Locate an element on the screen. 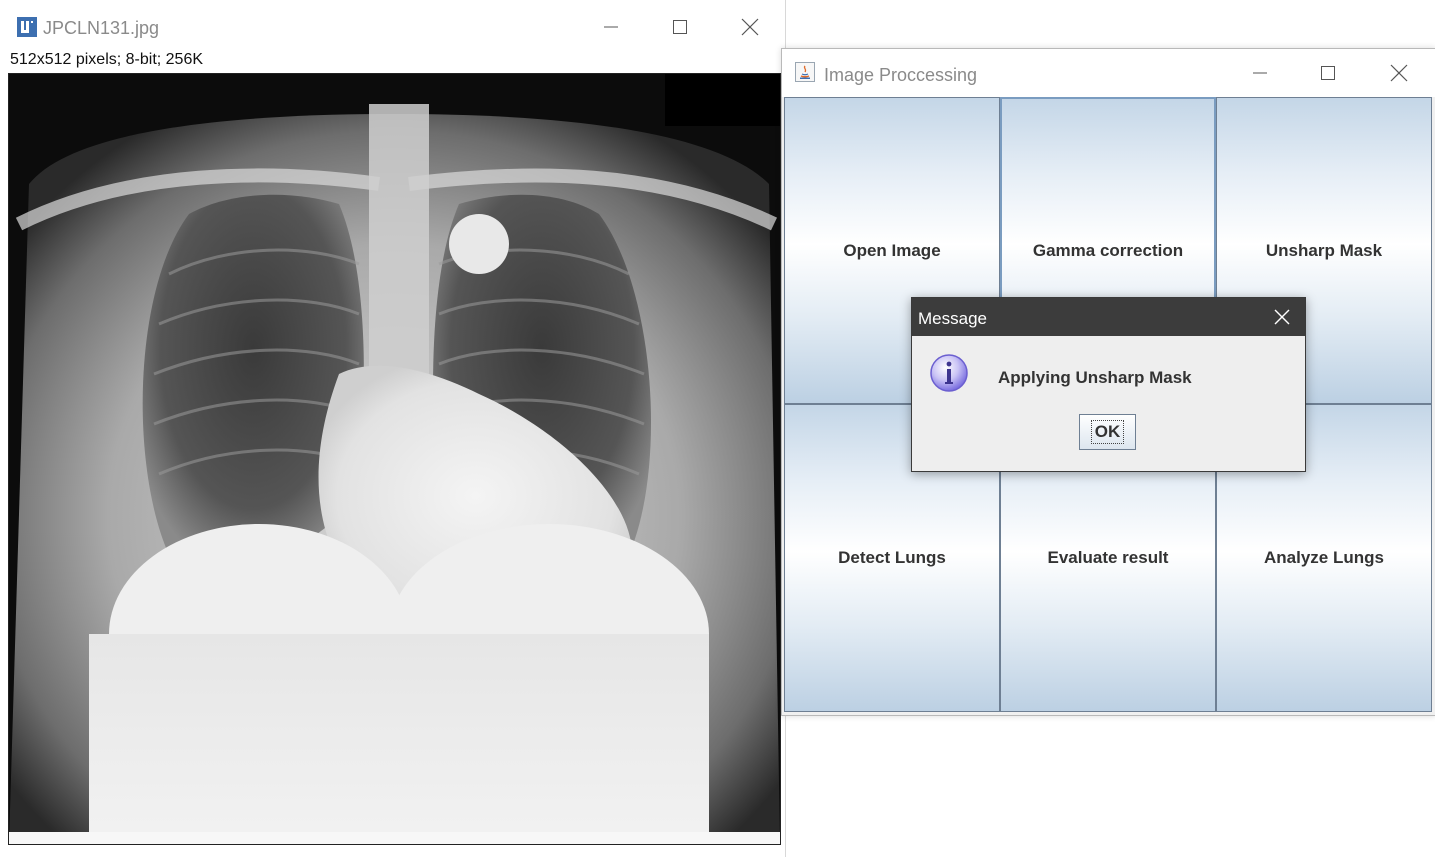 The height and width of the screenshot is (857, 1435). image-window-title: JPCLN131.jpg is located at coordinates (101, 28).